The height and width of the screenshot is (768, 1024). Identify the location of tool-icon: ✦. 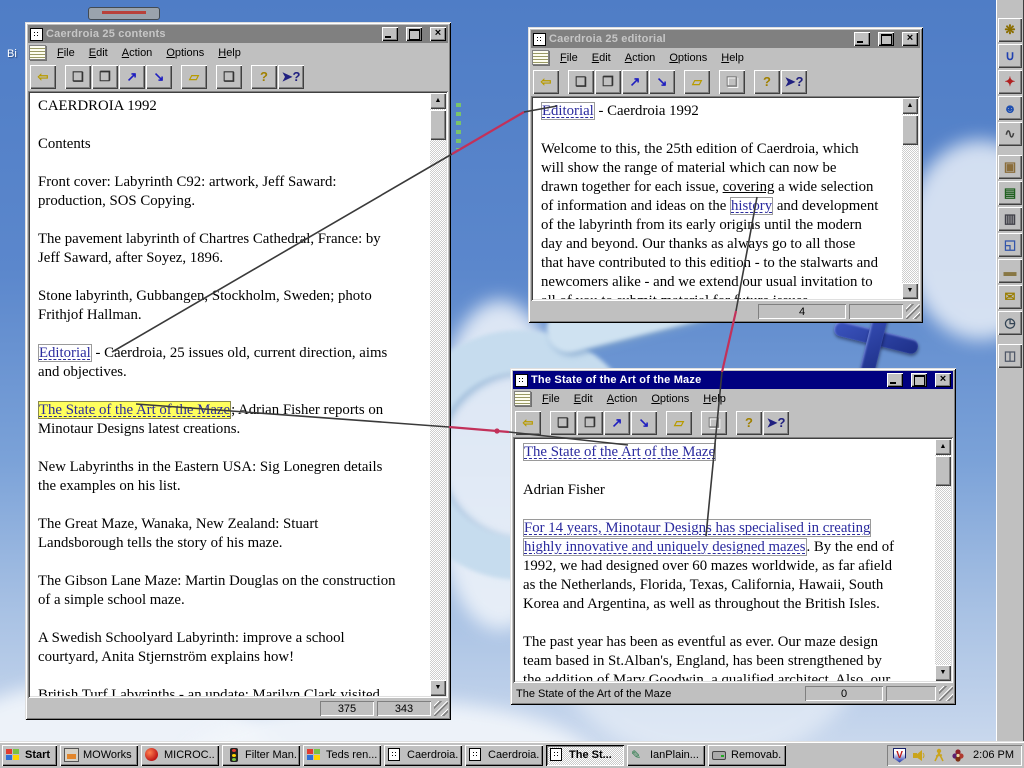
(1010, 82).